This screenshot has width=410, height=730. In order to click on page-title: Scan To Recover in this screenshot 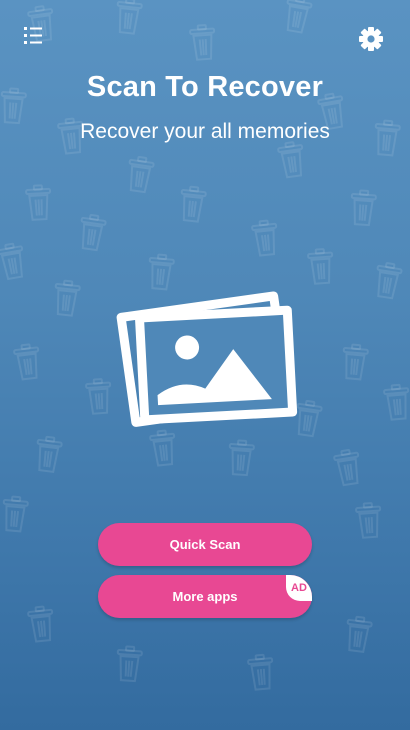, I will do `click(205, 87)`.